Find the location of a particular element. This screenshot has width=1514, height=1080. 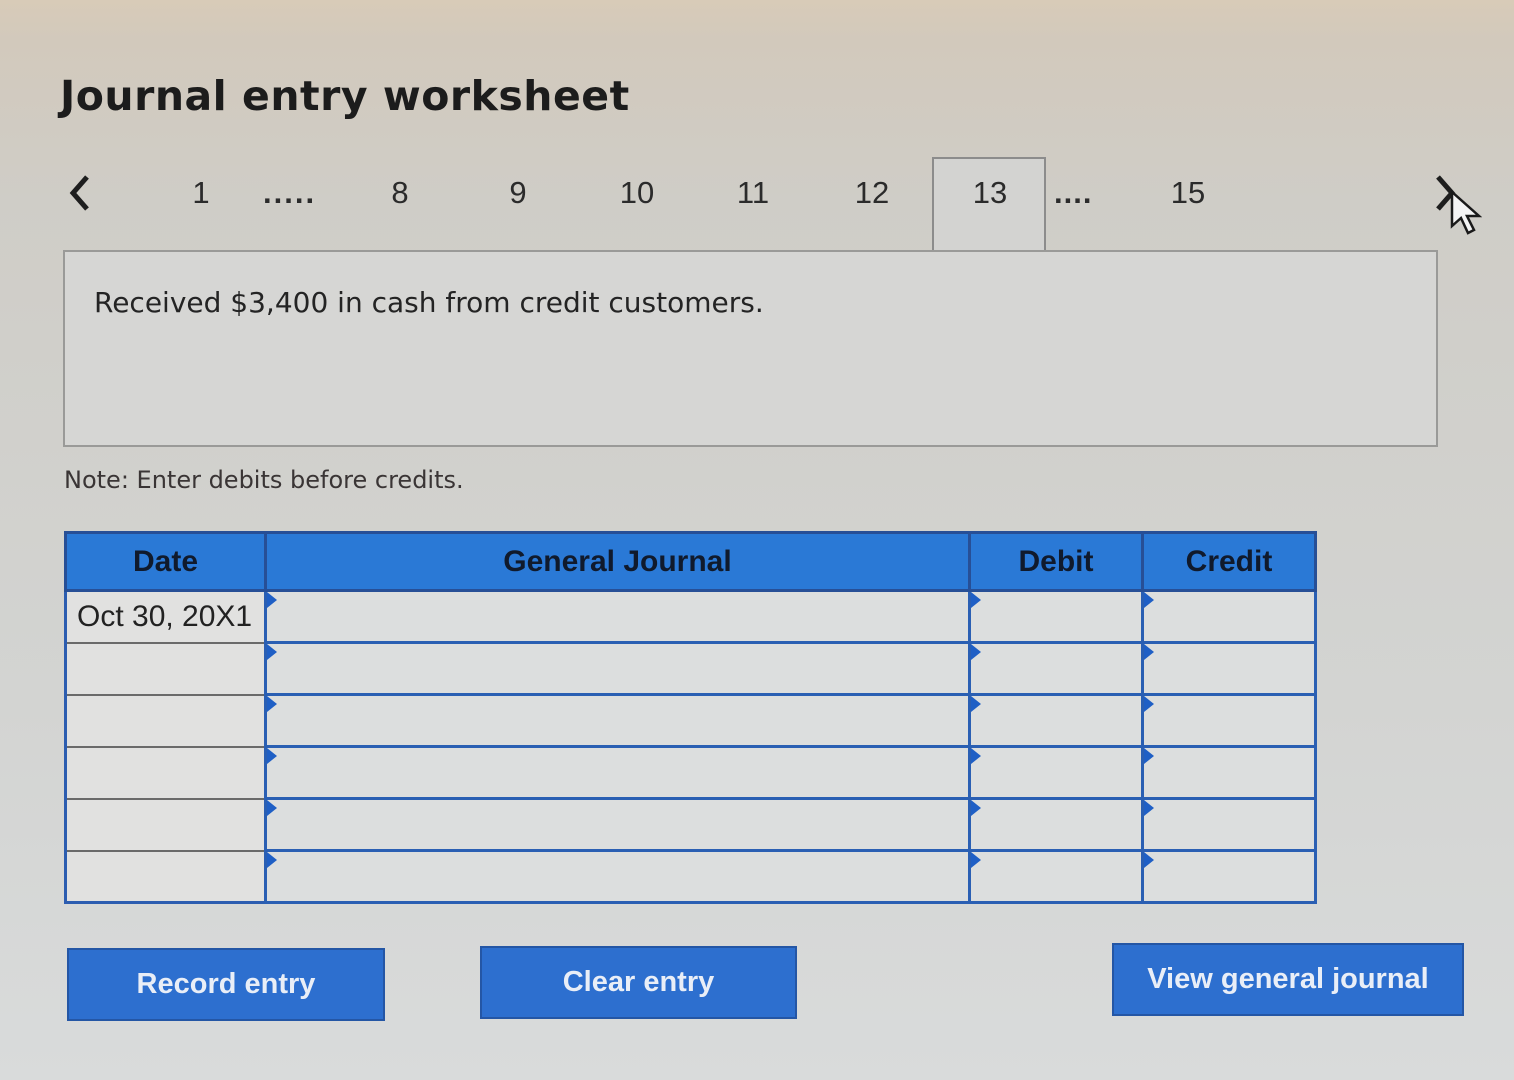

page-link: 1 is located at coordinates (201, 193).